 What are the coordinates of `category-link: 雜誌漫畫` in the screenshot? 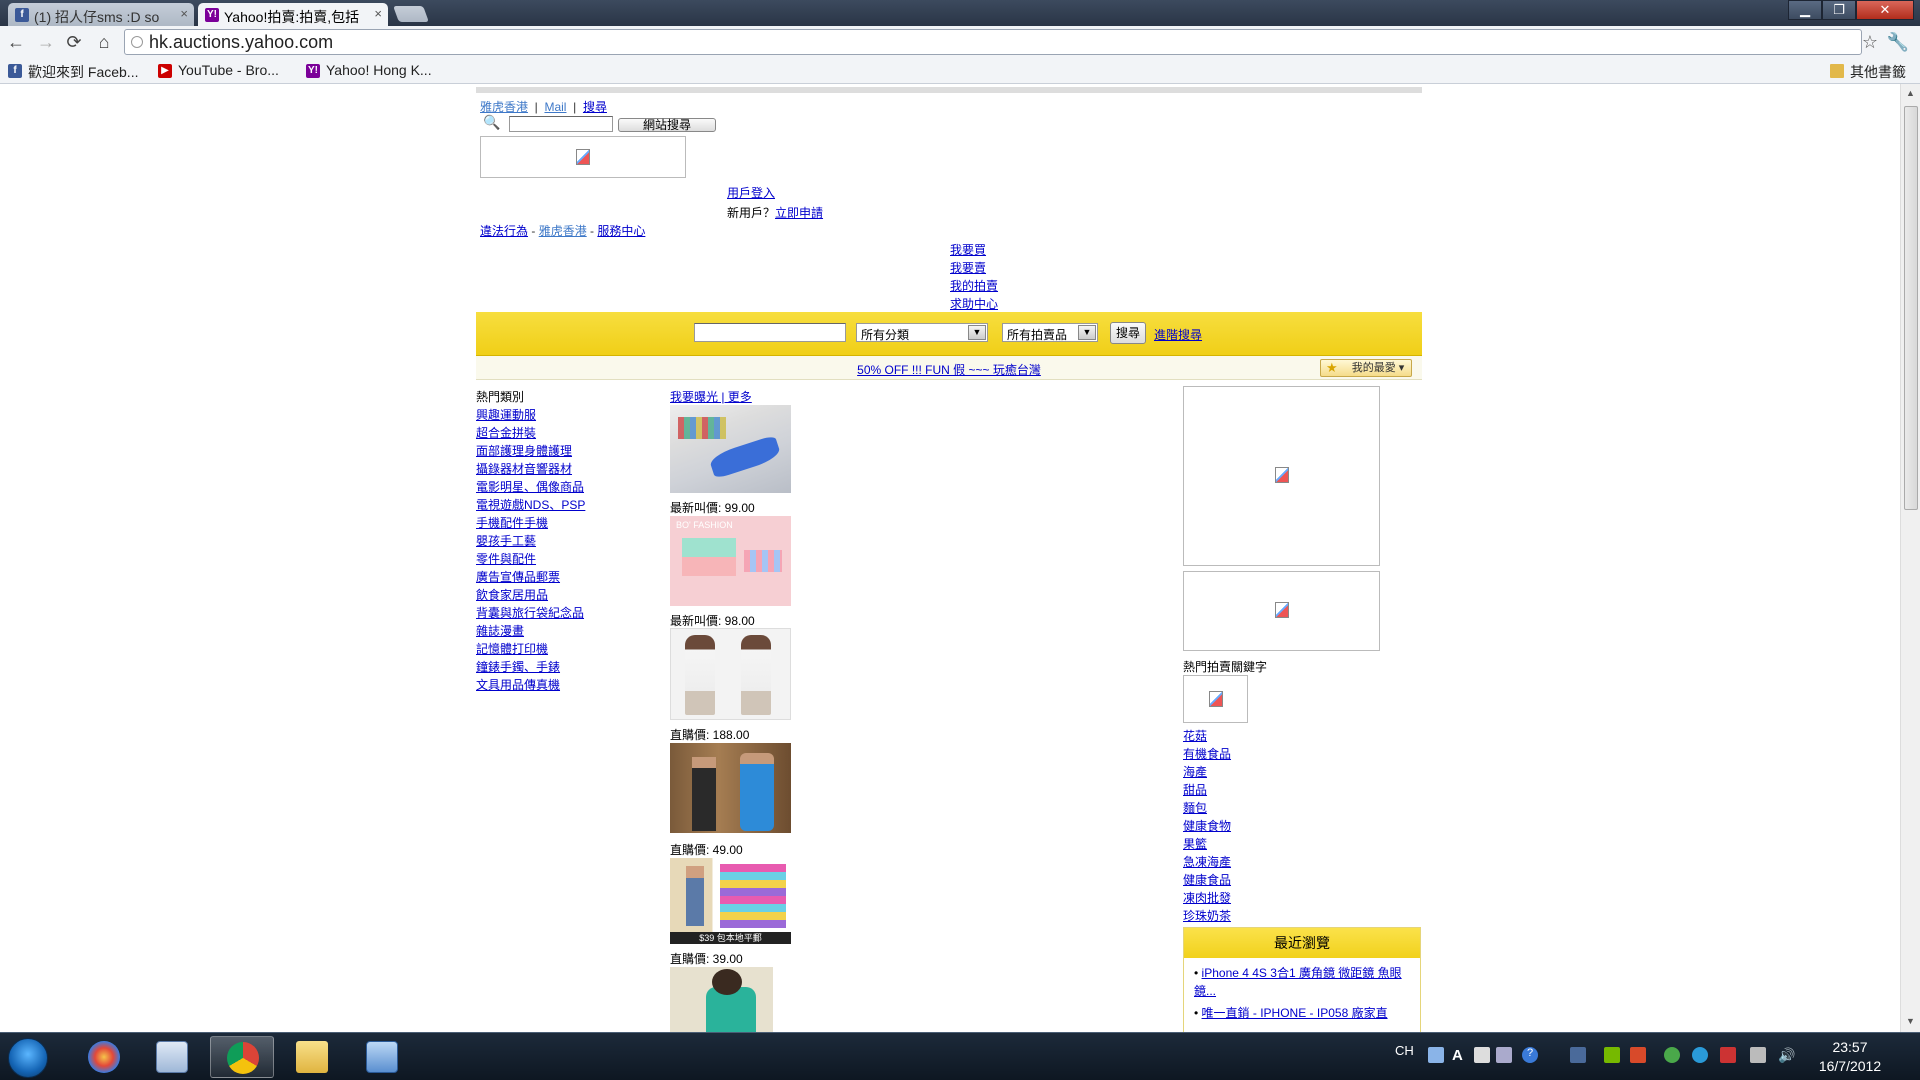 It's located at (500, 631).